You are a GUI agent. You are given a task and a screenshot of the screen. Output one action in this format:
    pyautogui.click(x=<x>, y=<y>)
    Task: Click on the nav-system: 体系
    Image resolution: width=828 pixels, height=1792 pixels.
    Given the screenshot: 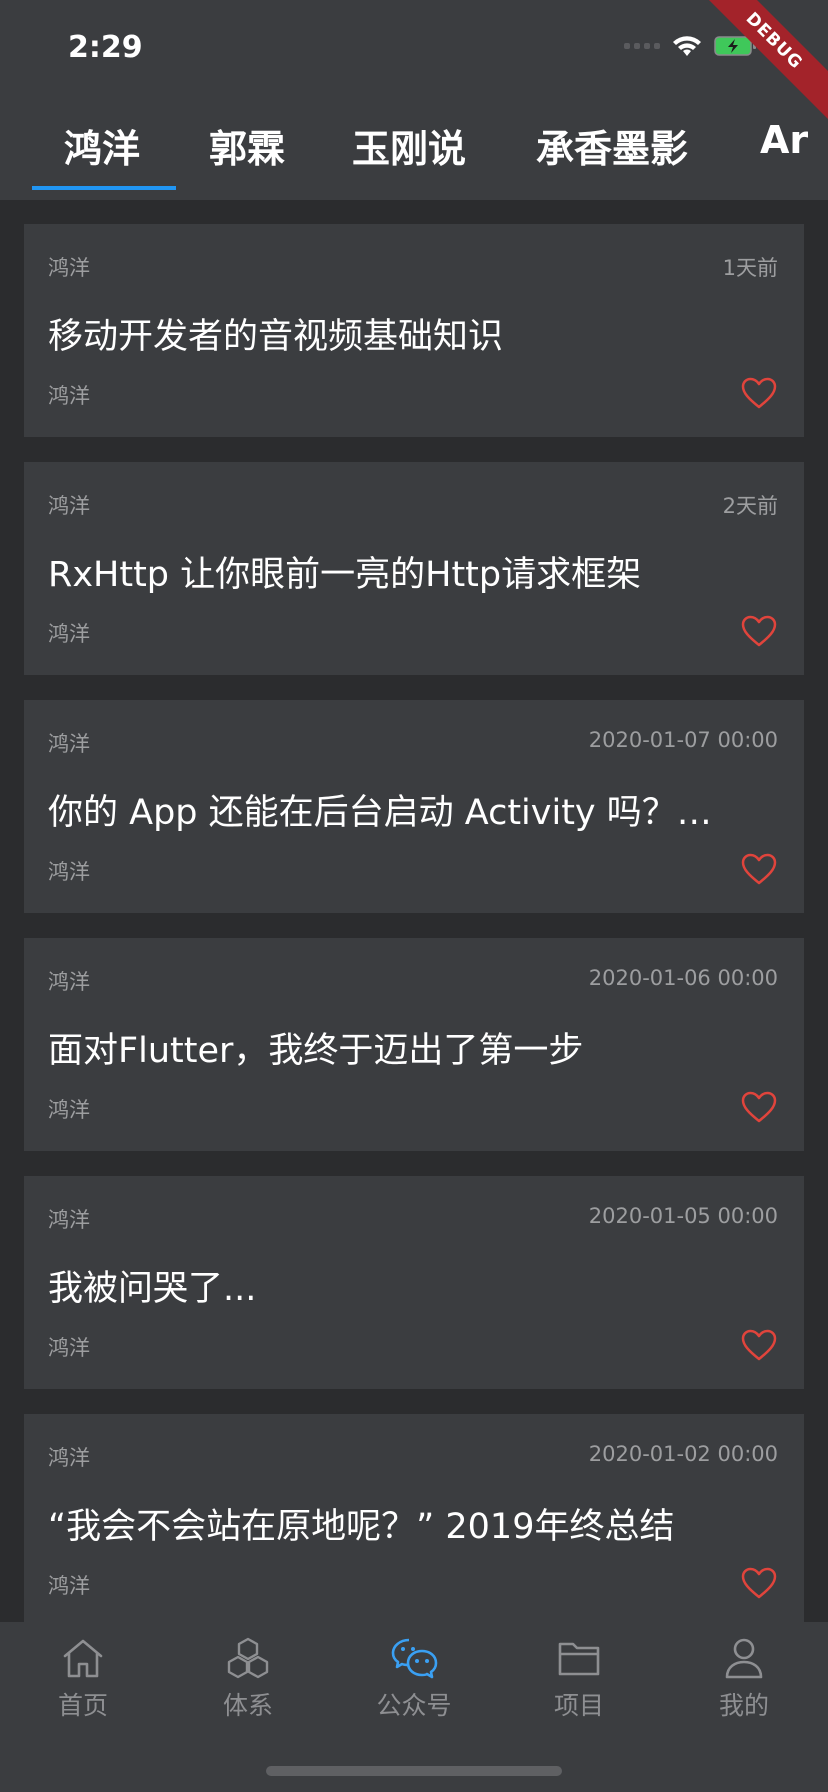 What is the action you would take?
    pyautogui.click(x=248, y=1679)
    